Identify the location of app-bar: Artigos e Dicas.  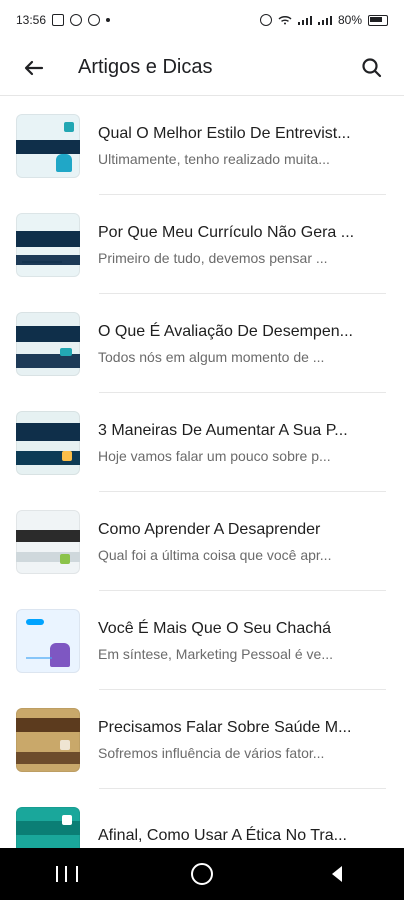
(202, 68).